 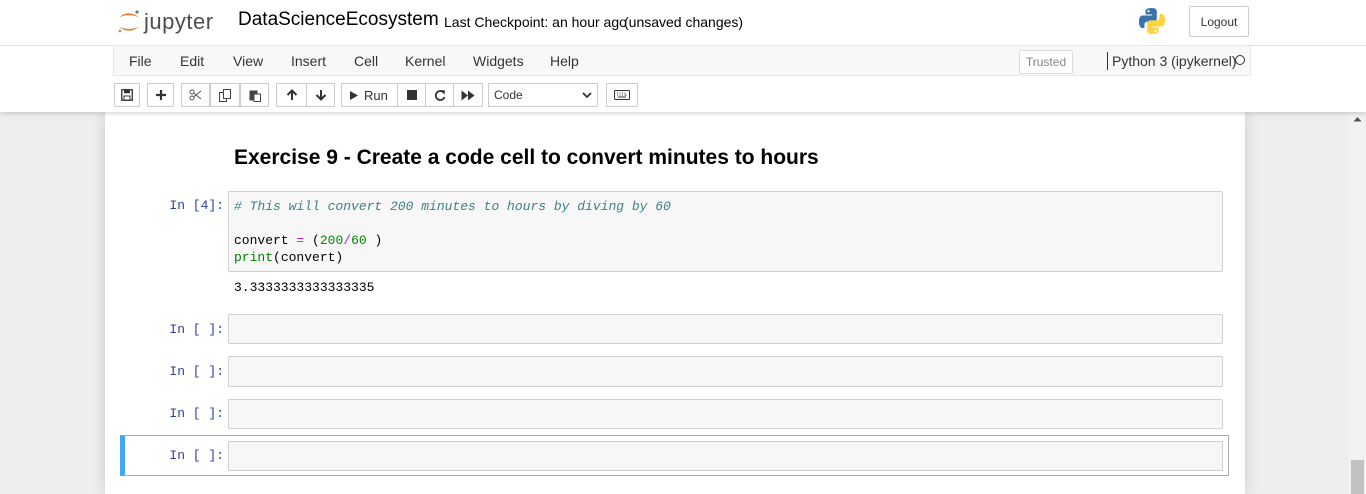 What do you see at coordinates (338, 20) in the screenshot?
I see `notebook-name: DataScienceEcosystem` at bounding box center [338, 20].